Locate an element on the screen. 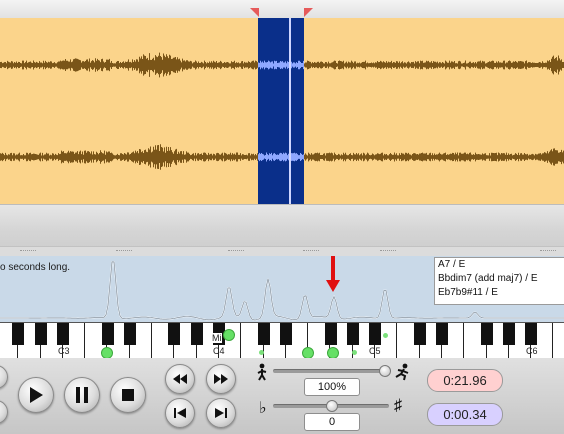 Image resolution: width=564 pixels, height=434 pixels. octave-label-c4: C4 is located at coordinates (219, 351).